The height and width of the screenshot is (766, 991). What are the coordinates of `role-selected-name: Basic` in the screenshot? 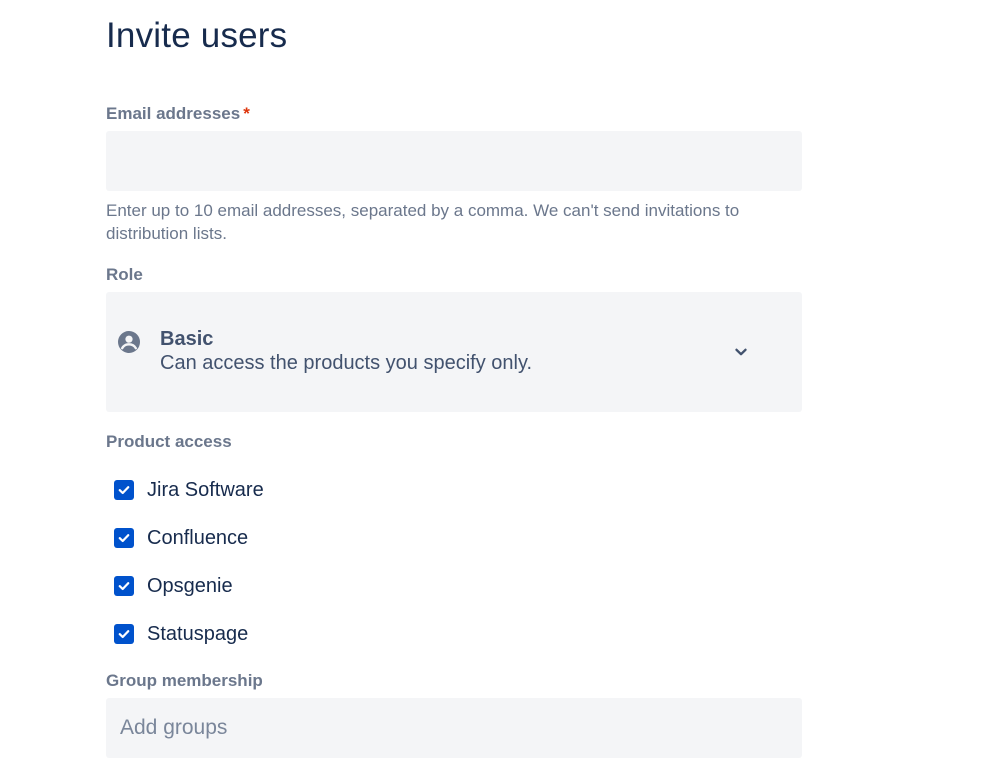 It's located at (187, 339).